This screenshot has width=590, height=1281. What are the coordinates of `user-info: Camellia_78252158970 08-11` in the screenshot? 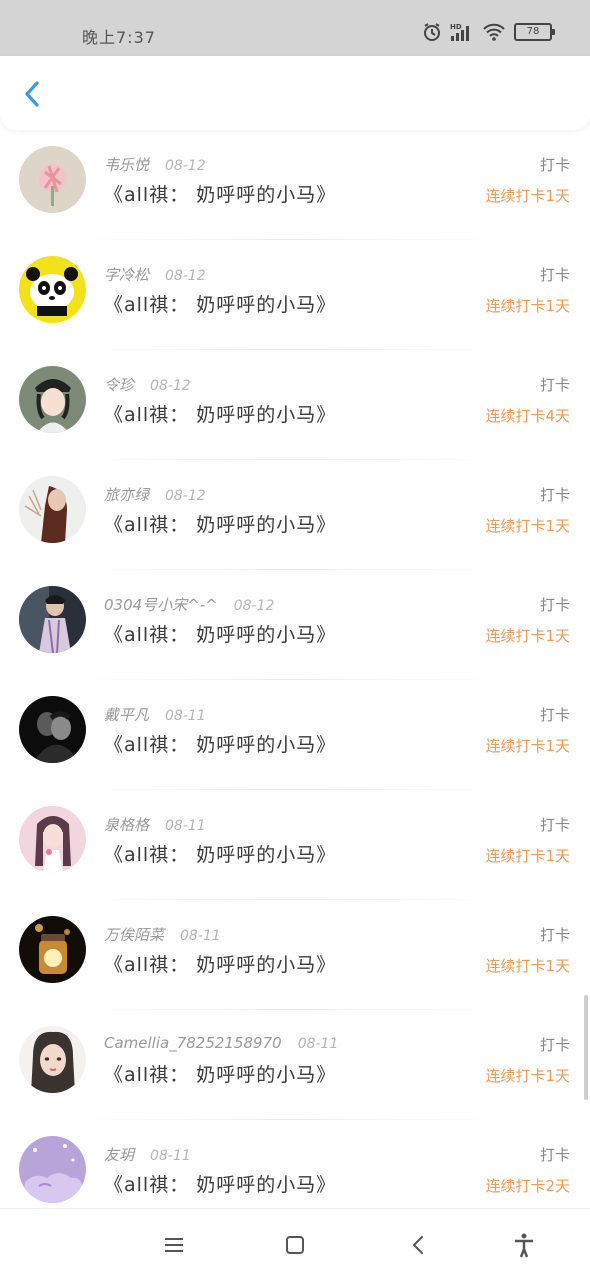 It's located at (221, 1043).